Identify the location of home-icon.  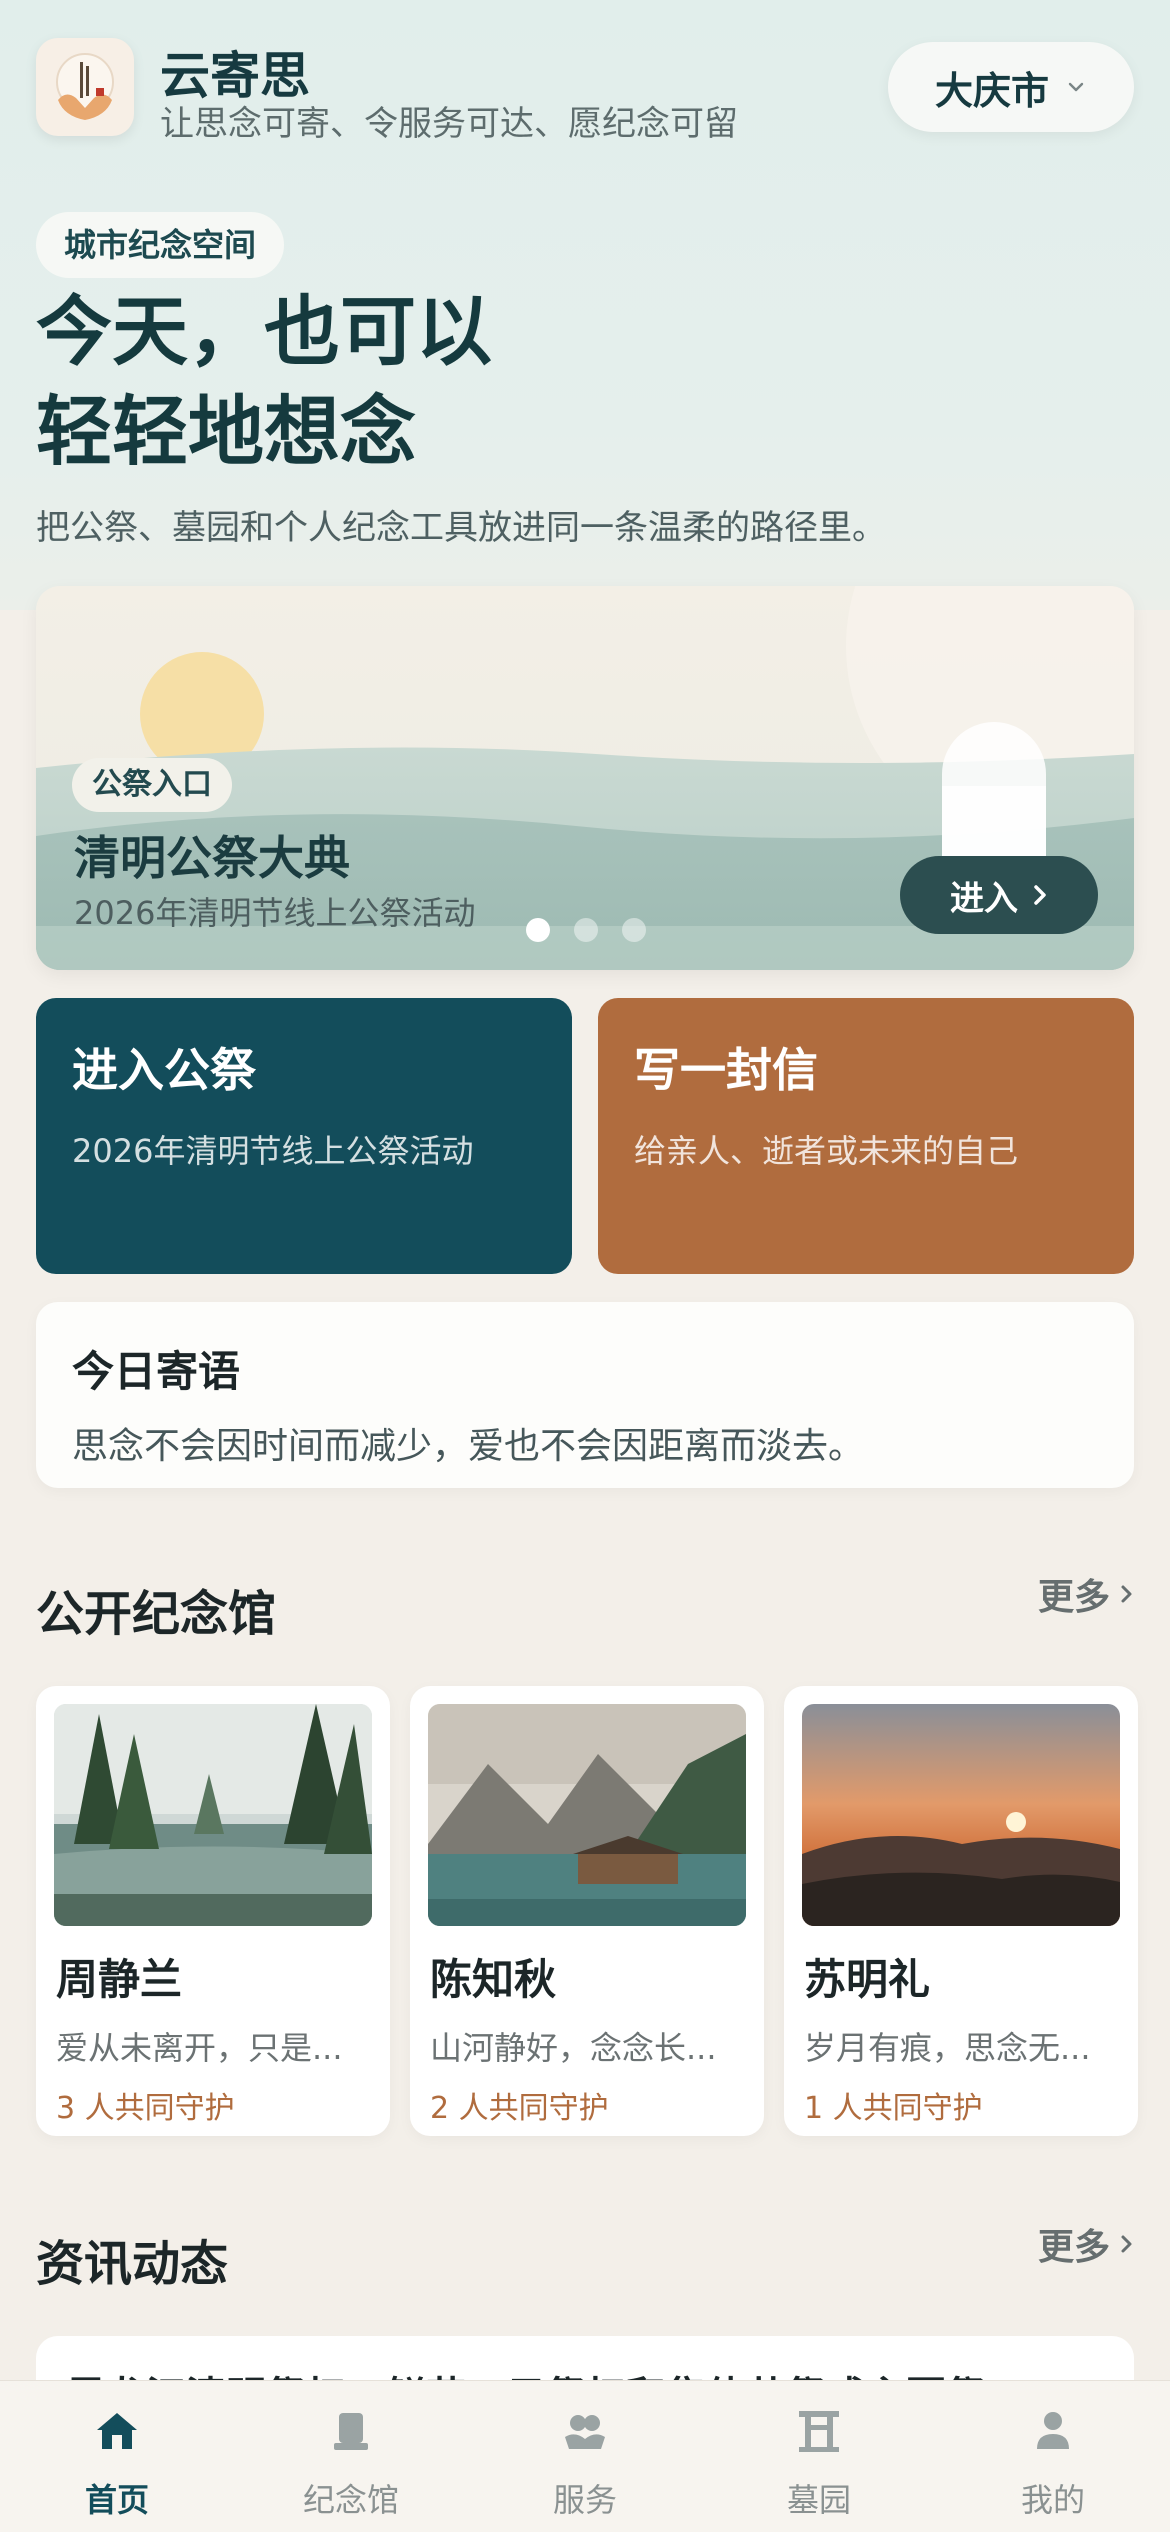
(117, 2431).